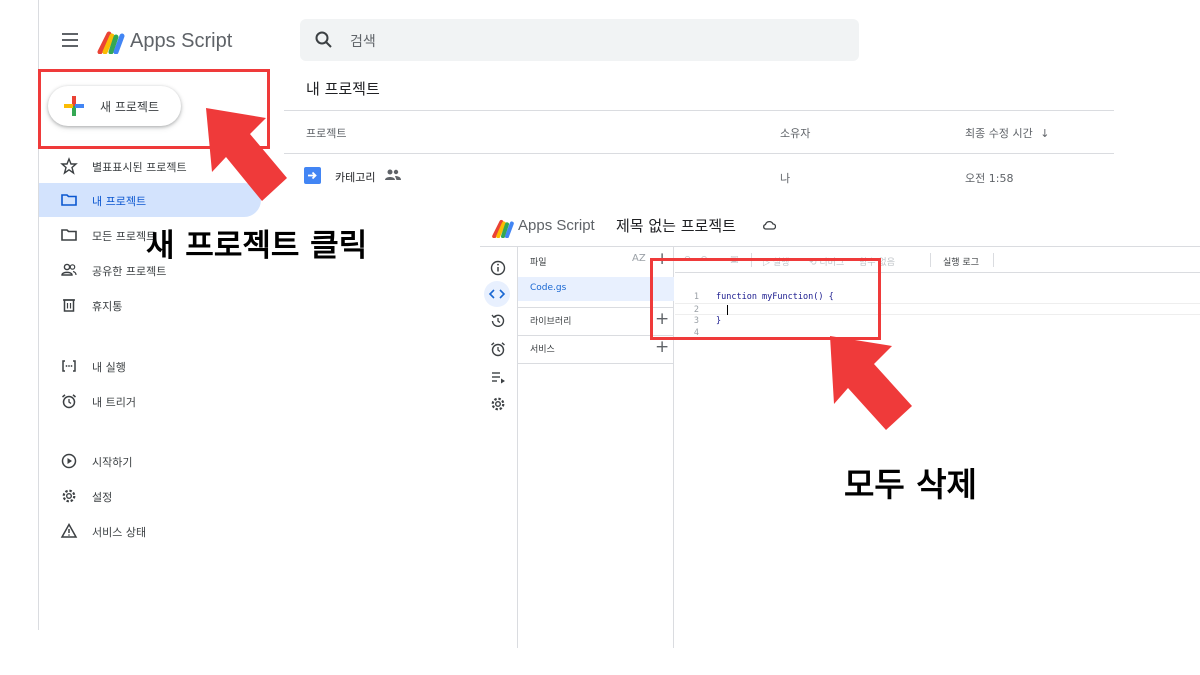  Describe the element at coordinates (355, 177) in the screenshot. I see `project-name: 카테고리` at that location.